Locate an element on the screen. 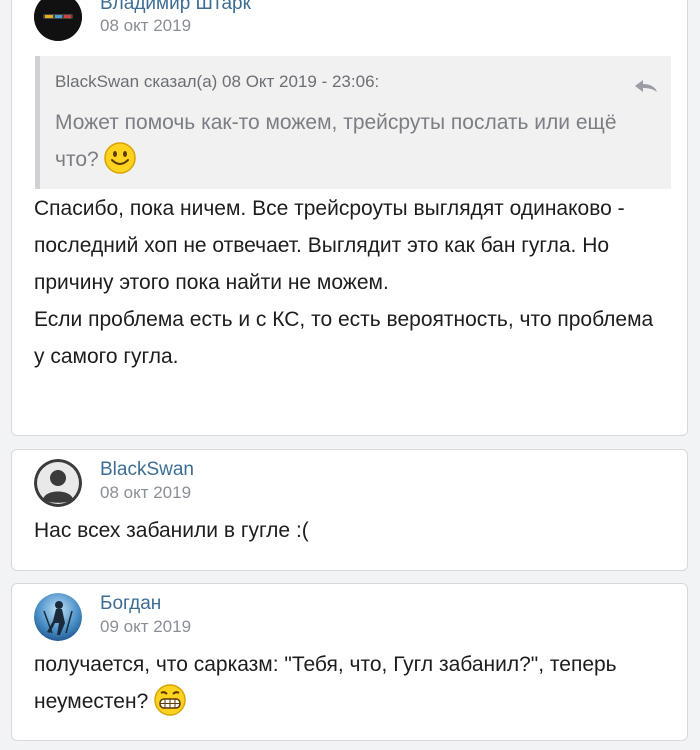 This screenshot has height=750, width=700. smile-emoji-icon is located at coordinates (120, 160).